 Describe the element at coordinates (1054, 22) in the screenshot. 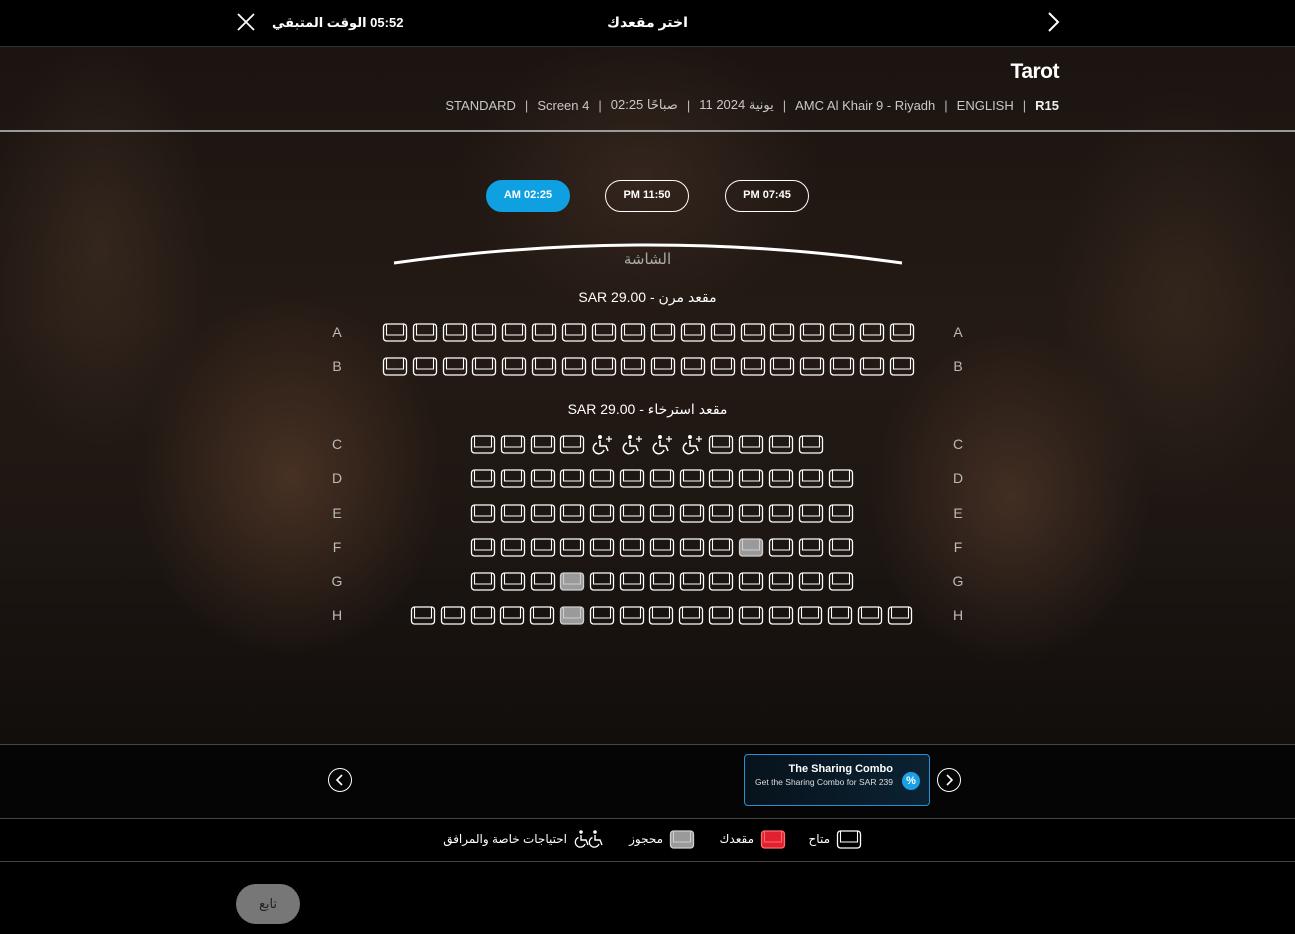

I see `chevron-right-icon` at that location.